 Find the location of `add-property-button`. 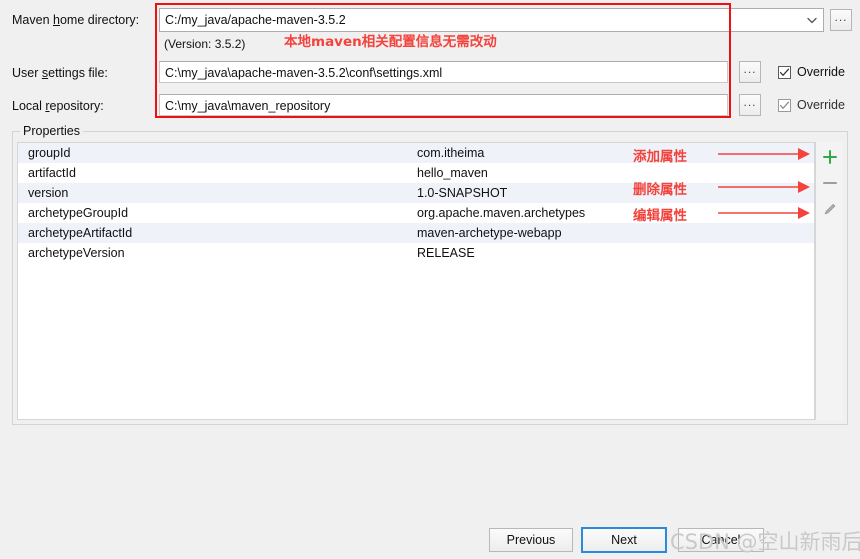

add-property-button is located at coordinates (830, 157).